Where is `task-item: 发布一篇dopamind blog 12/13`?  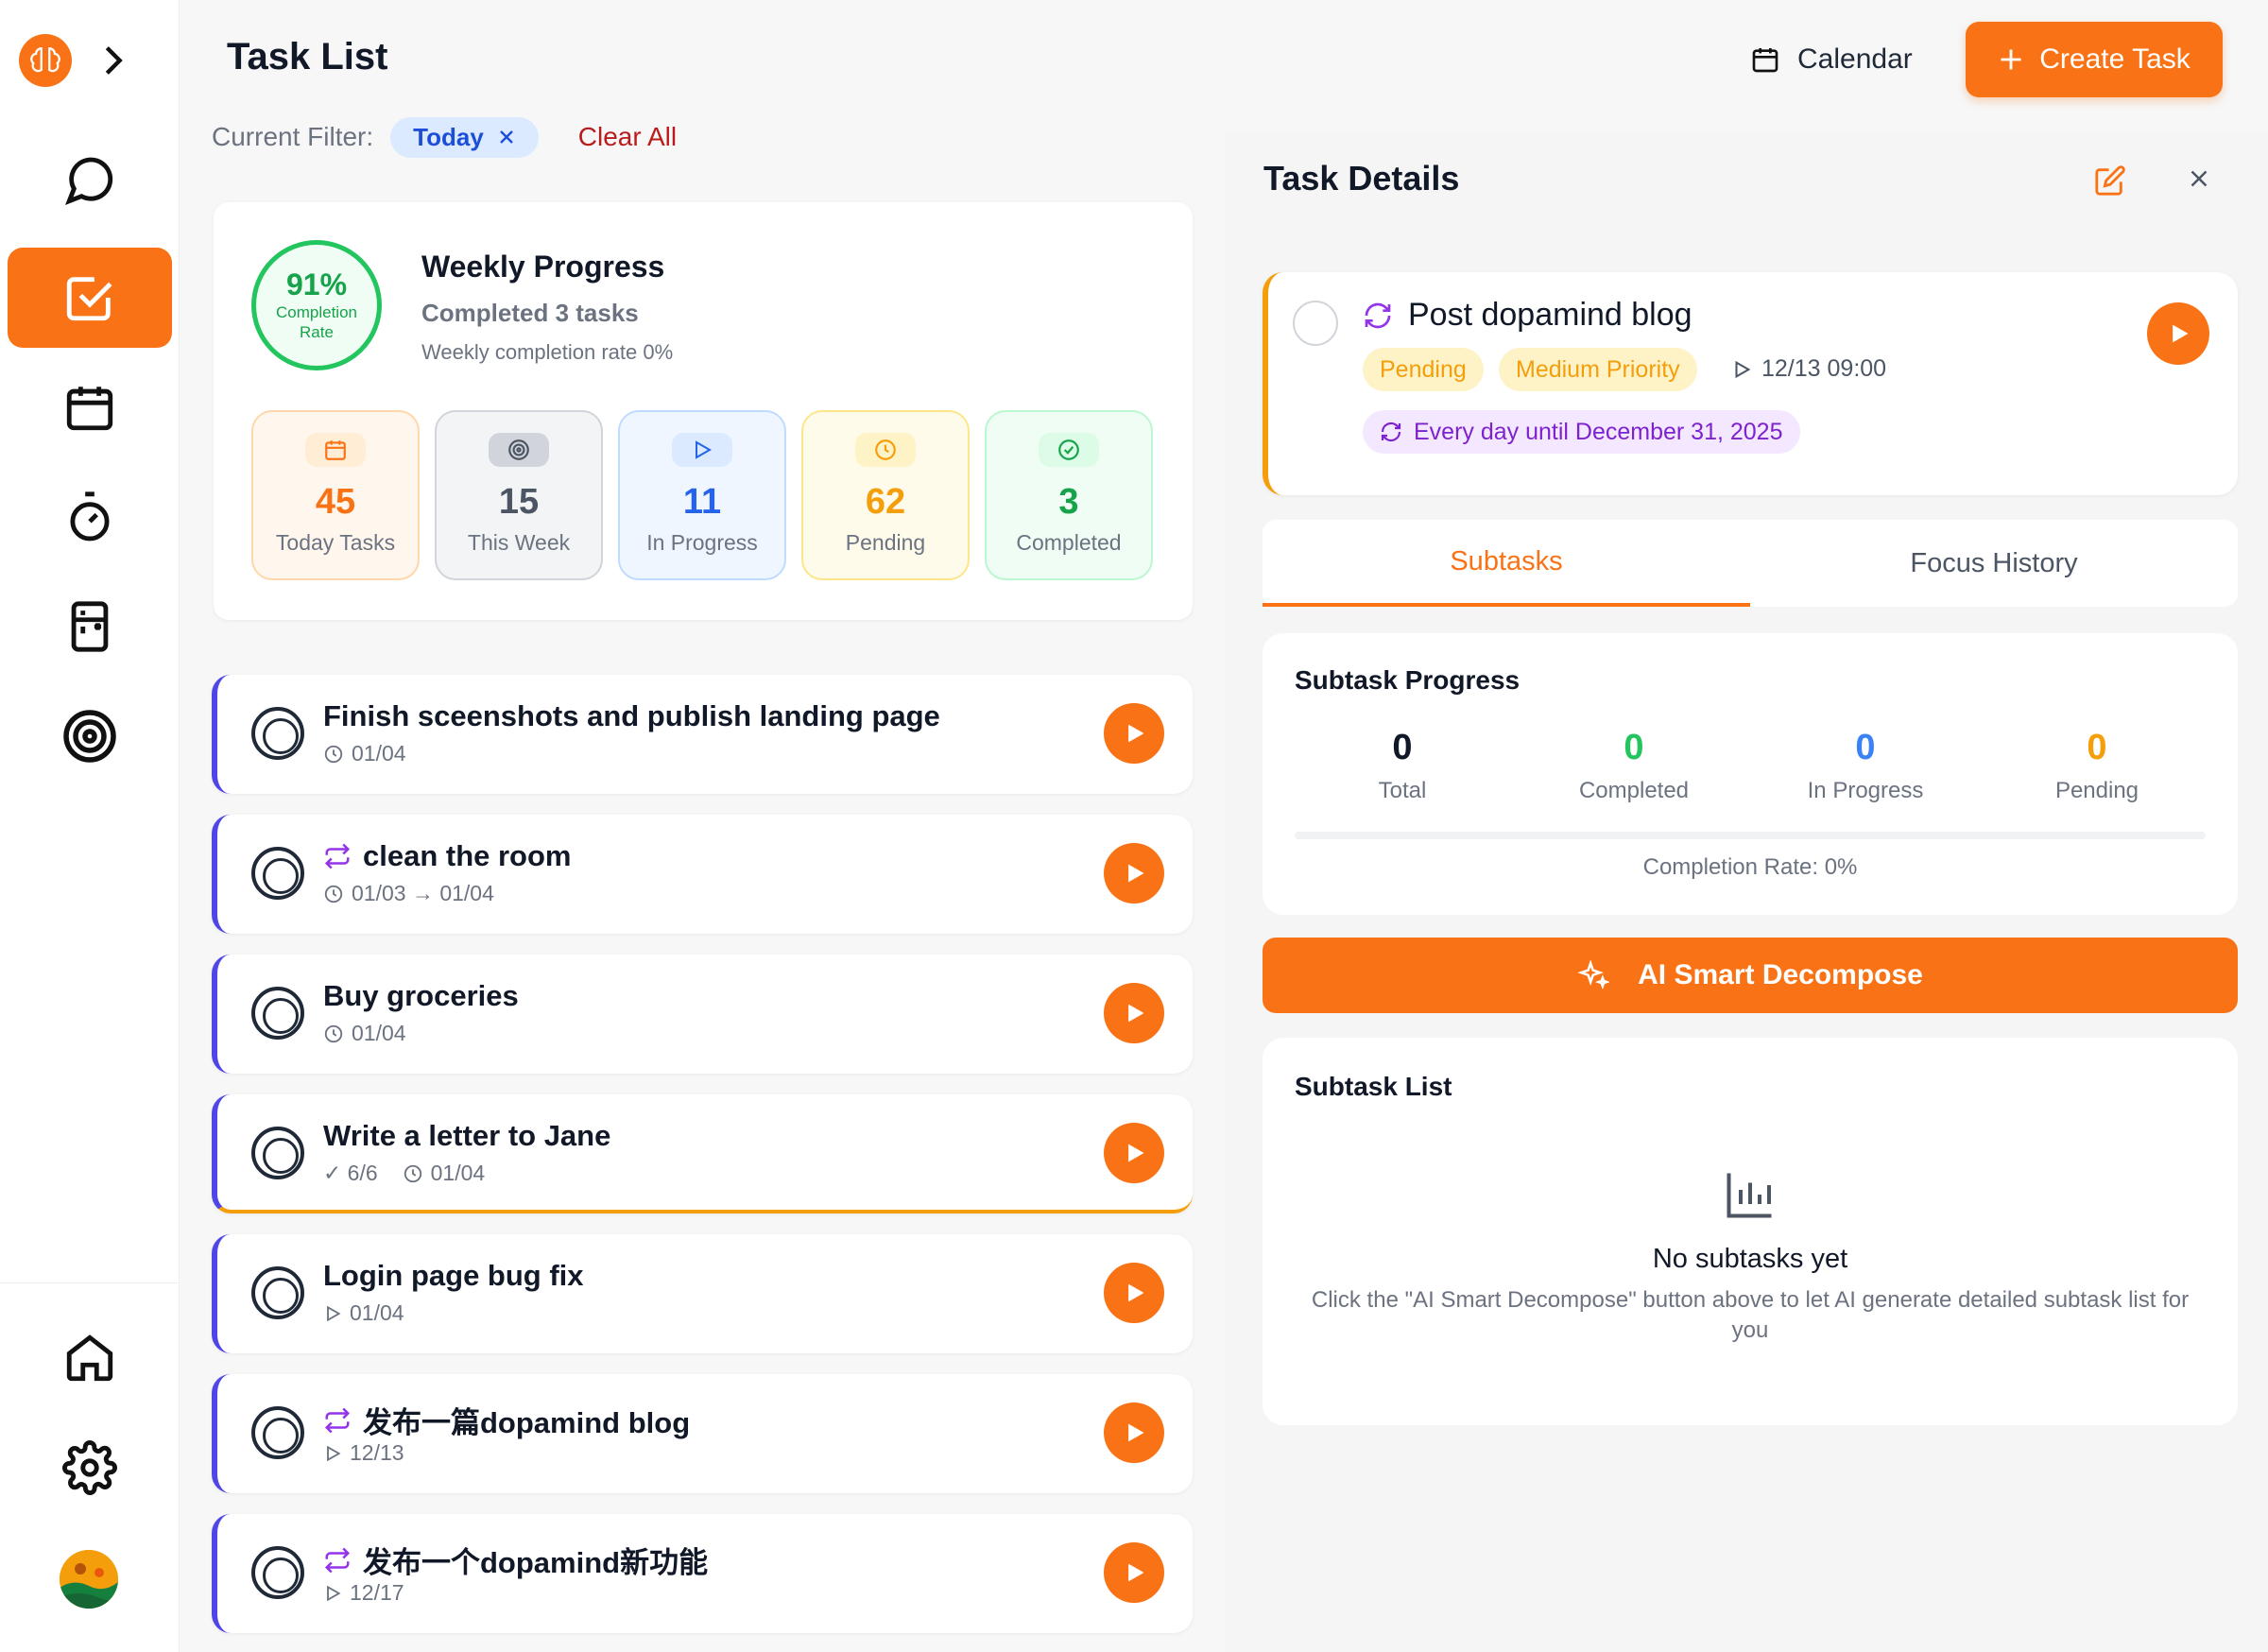
task-item: 发布一篇dopamind blog 12/13 is located at coordinates (702, 1433).